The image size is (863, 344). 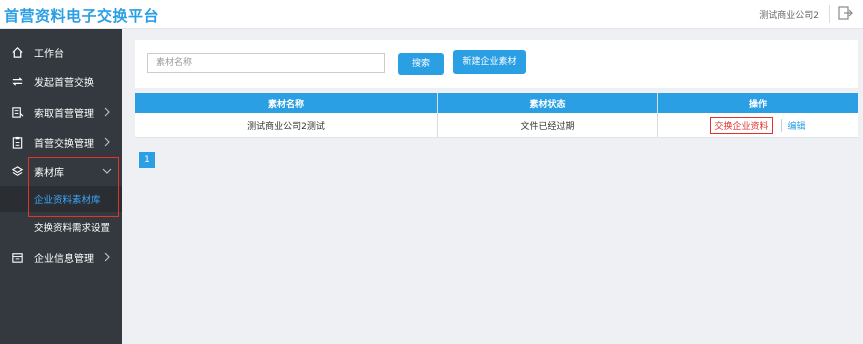 I want to click on pagination-page-1: 1, so click(x=147, y=160).